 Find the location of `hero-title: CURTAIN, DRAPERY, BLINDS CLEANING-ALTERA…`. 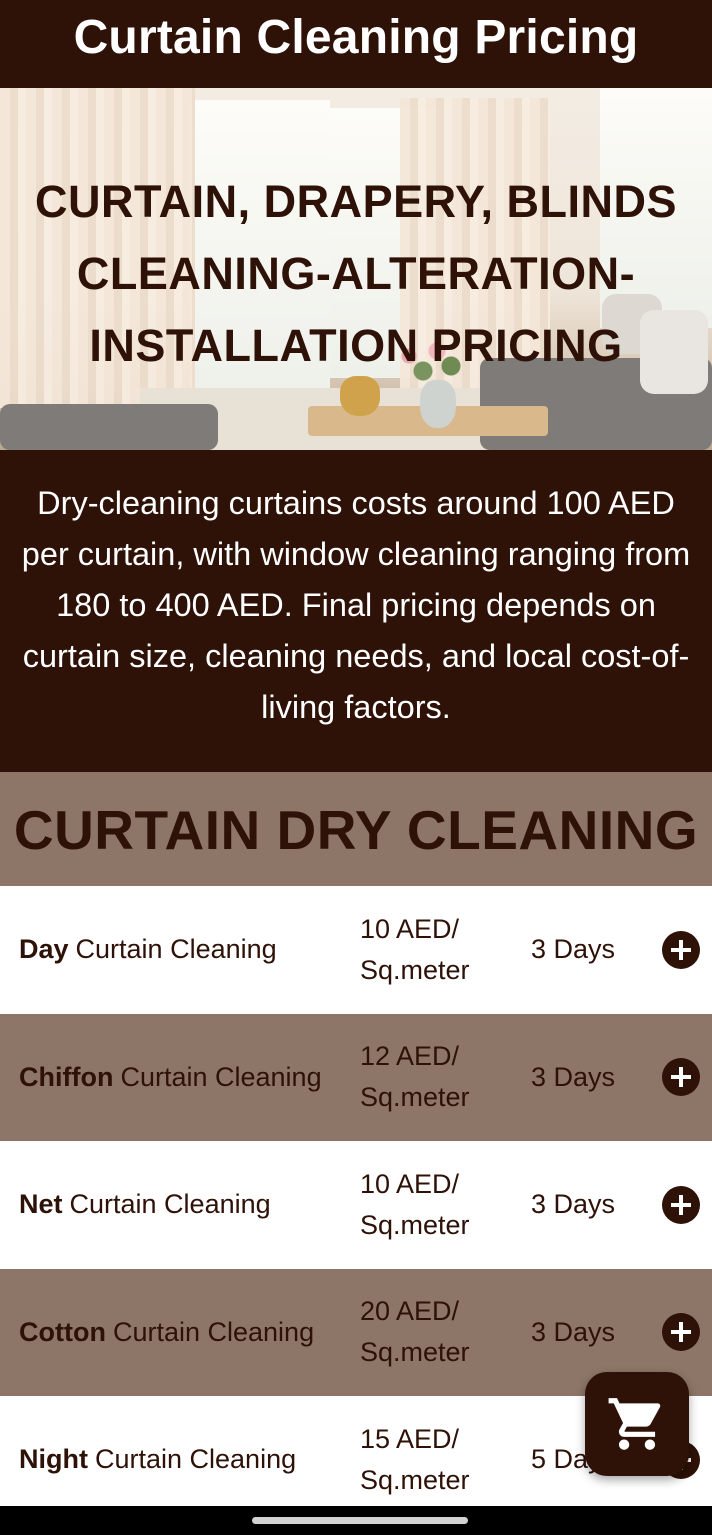

hero-title: CURTAIN, DRAPERY, BLINDS CLEANING-ALTERA… is located at coordinates (356, 273).